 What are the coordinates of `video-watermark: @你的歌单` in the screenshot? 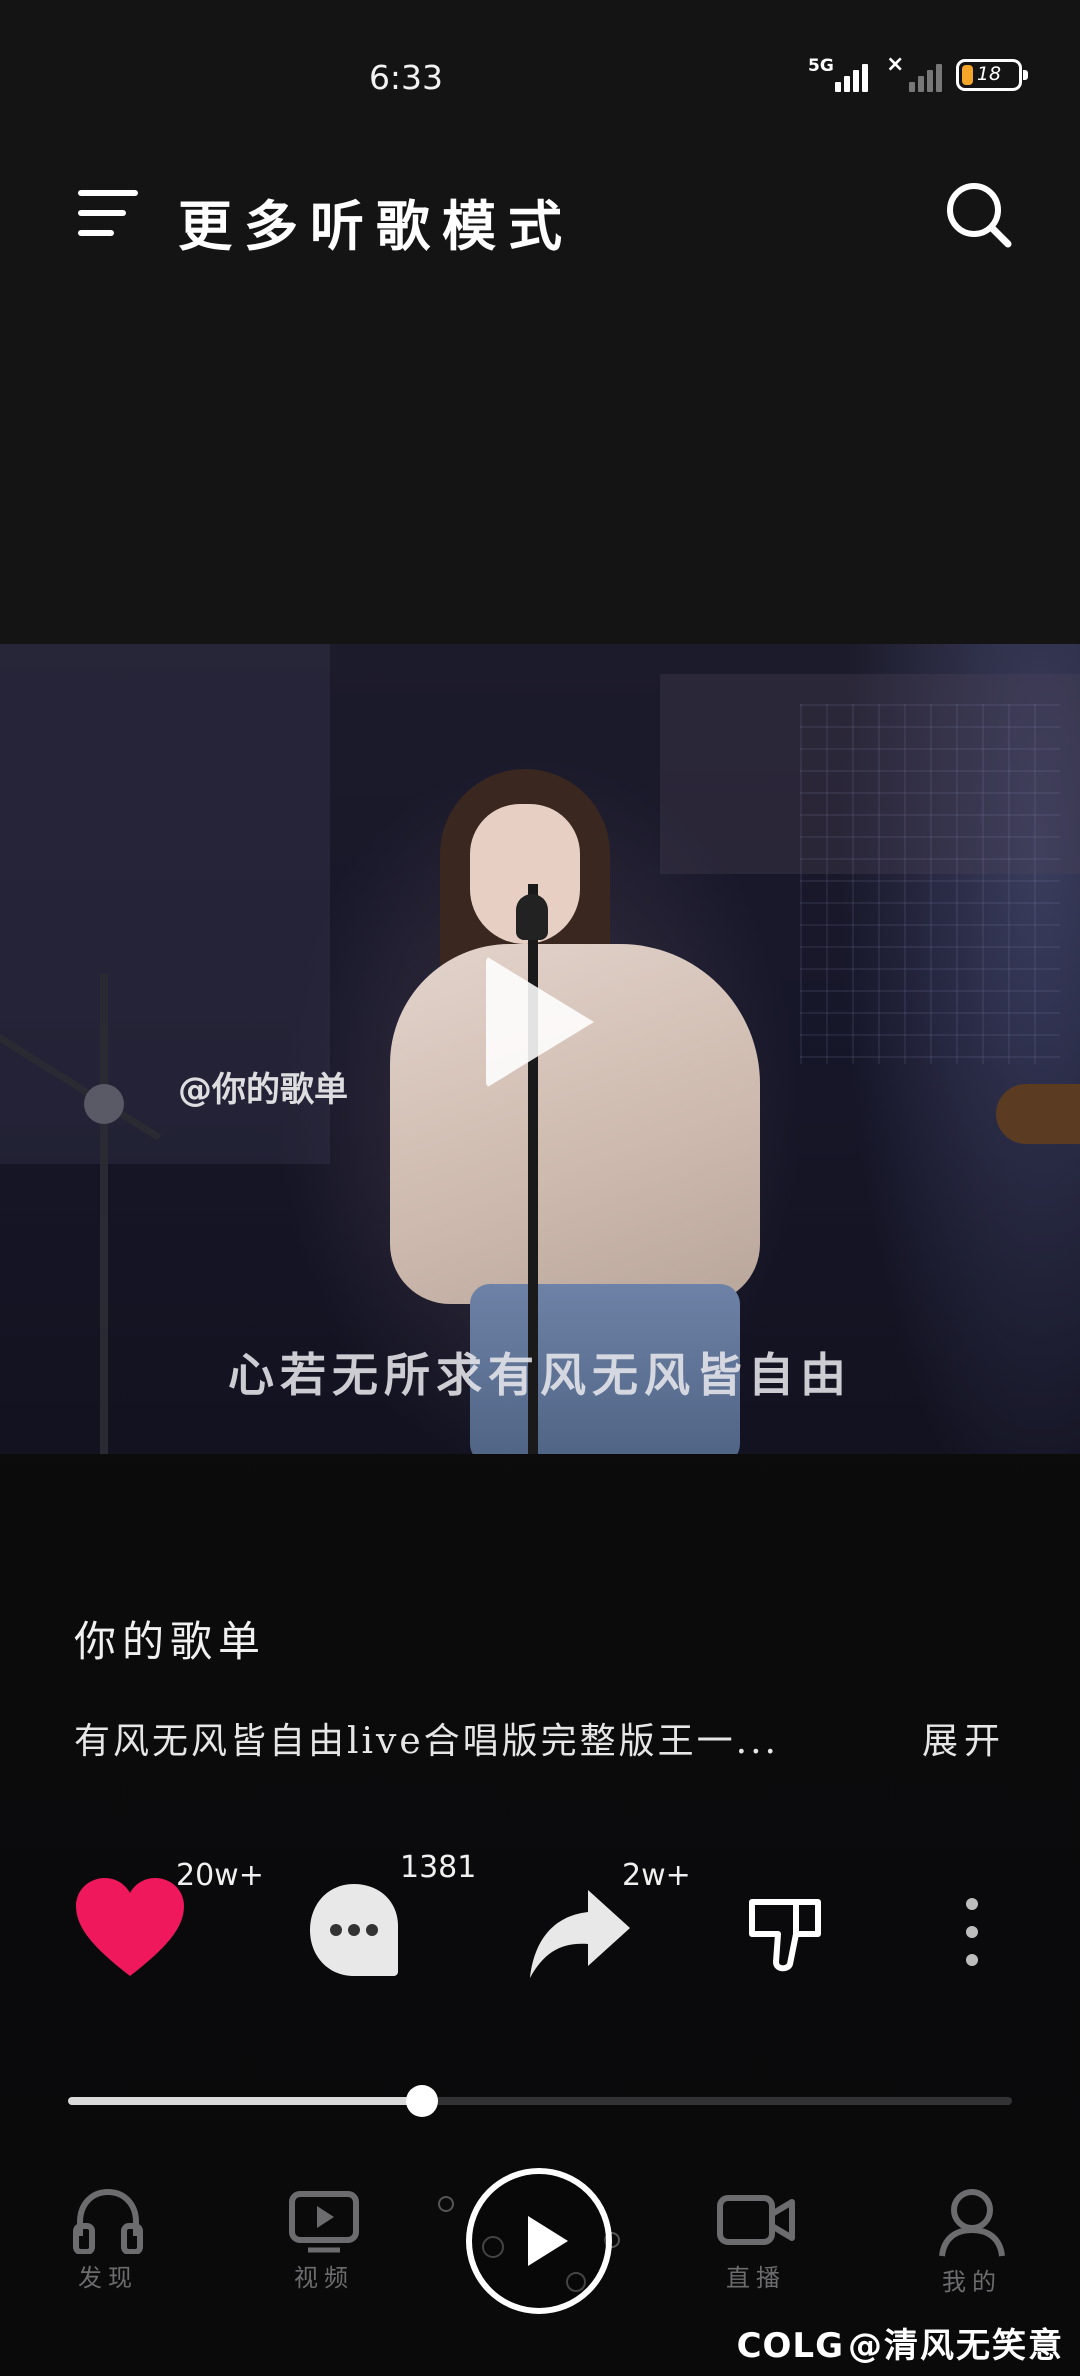 It's located at (263, 1090).